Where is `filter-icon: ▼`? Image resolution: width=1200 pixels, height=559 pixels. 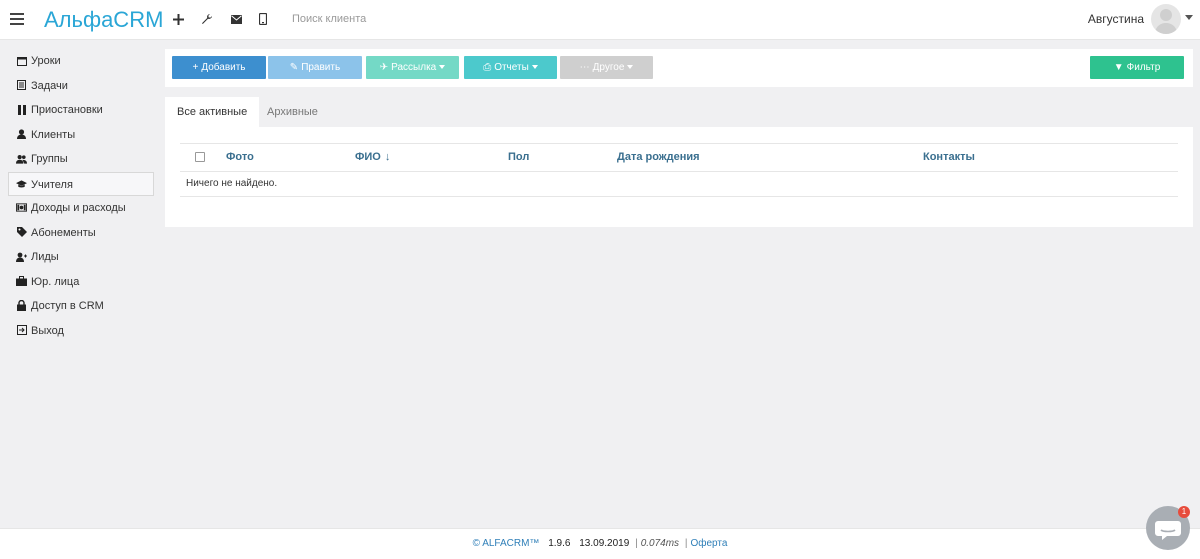 filter-icon: ▼ is located at coordinates (1118, 67).